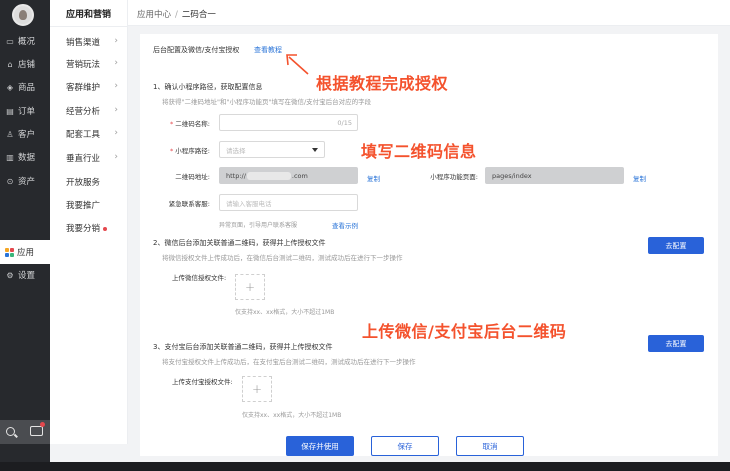  I want to click on nav-label: 数据, so click(27, 158).